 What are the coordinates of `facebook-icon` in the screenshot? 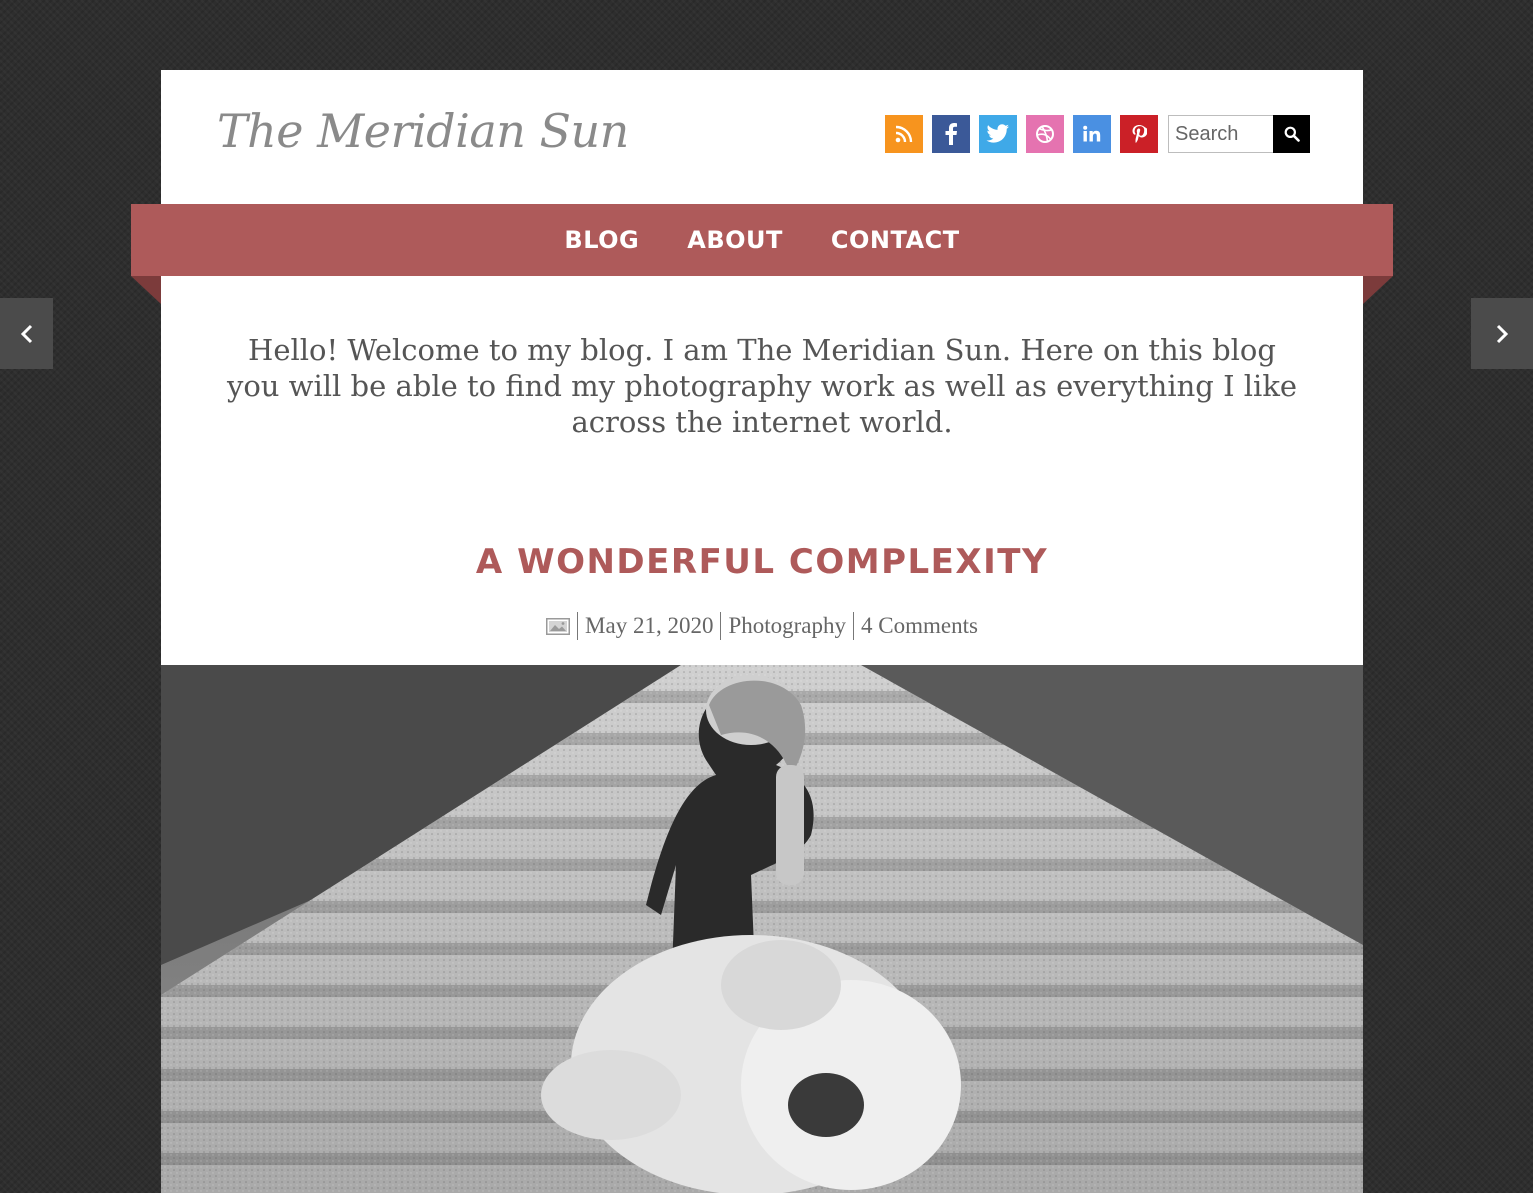 It's located at (951, 134).